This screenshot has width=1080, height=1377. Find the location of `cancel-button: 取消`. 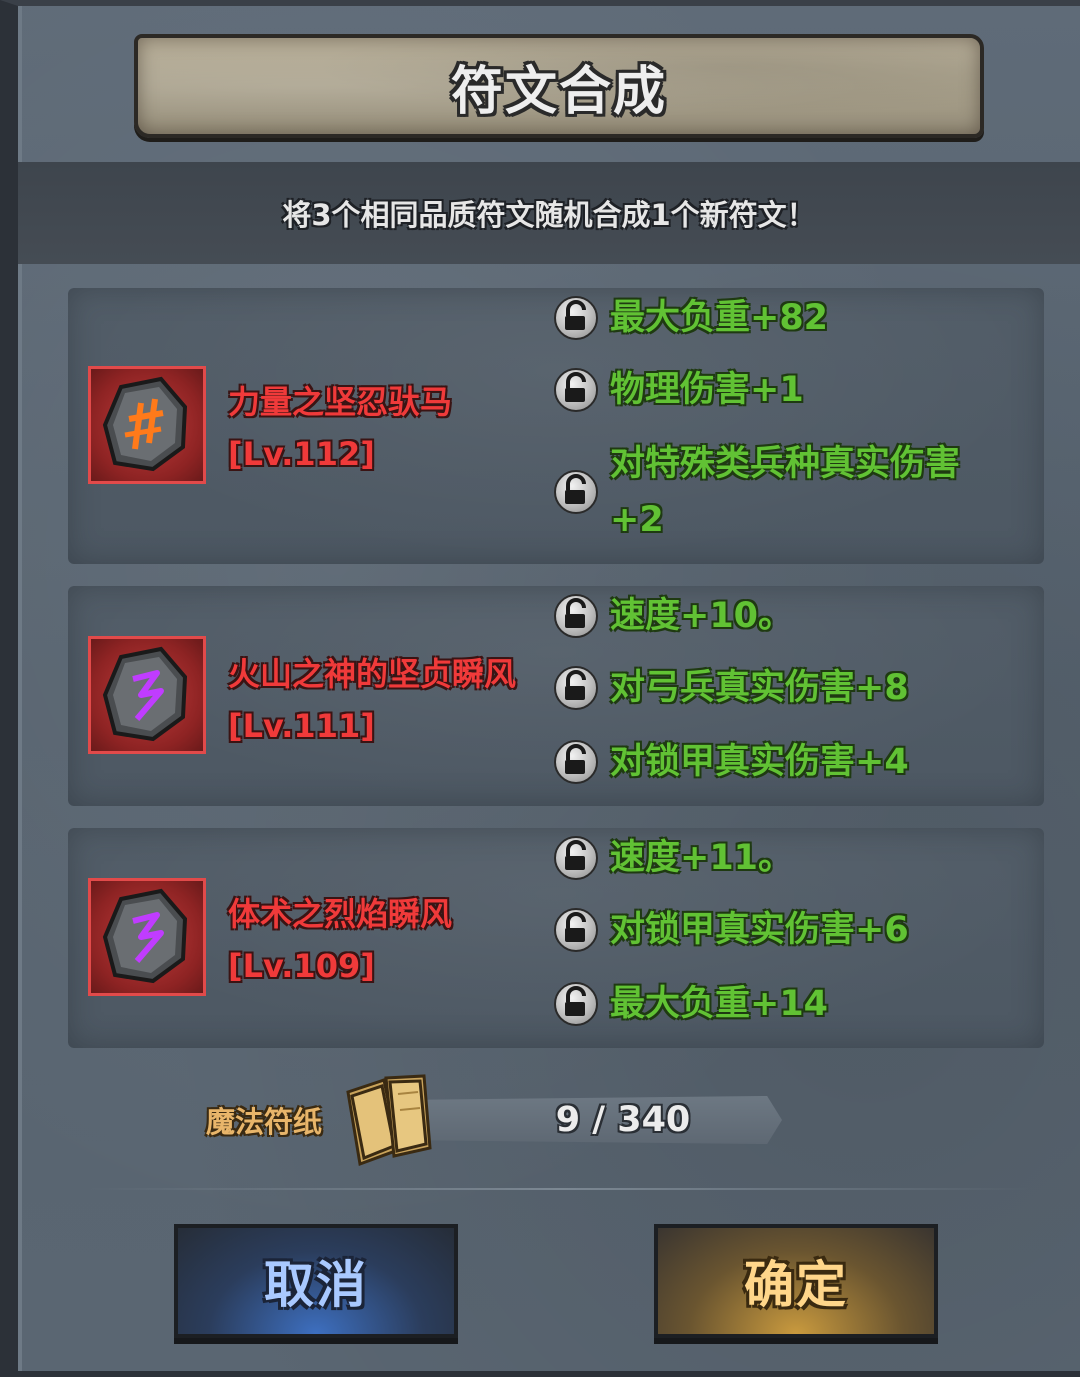

cancel-button: 取消 is located at coordinates (316, 1281).